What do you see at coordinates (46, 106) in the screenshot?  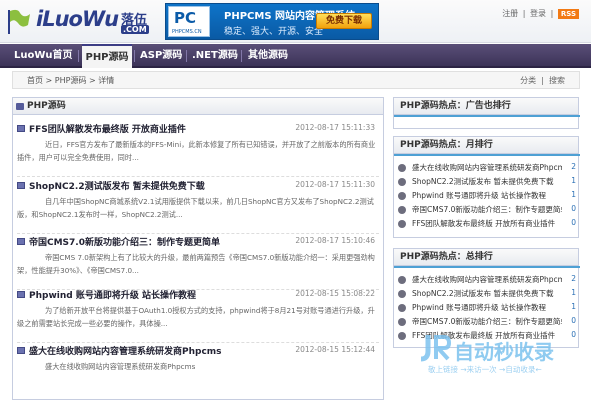 I see `panel-title: PHP源码` at bounding box center [46, 106].